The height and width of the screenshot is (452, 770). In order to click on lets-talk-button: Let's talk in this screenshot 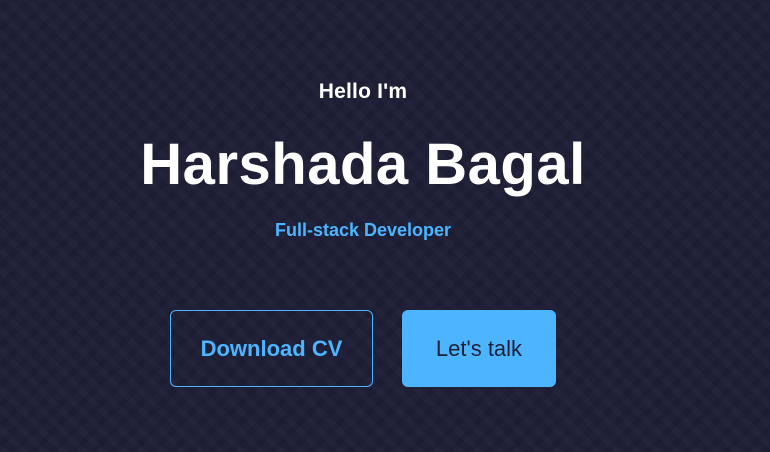, I will do `click(479, 348)`.